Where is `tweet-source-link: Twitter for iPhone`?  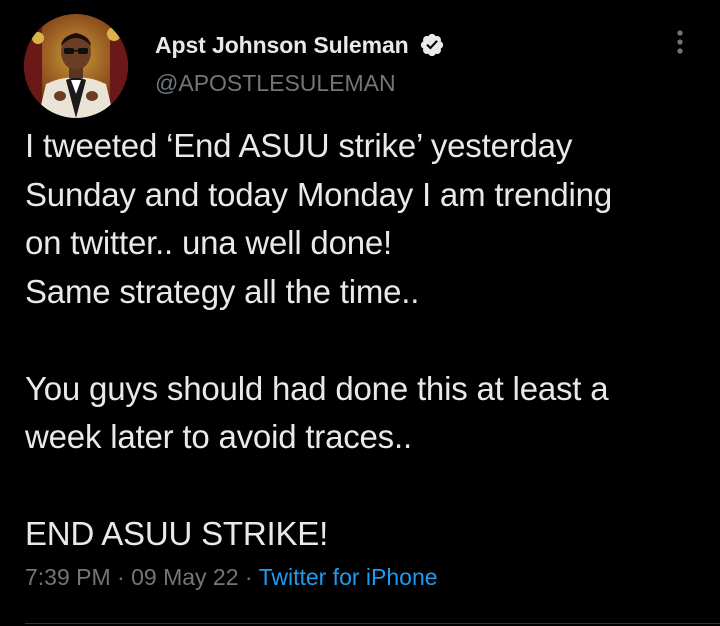
tweet-source-link: Twitter for iPhone is located at coordinates (348, 577).